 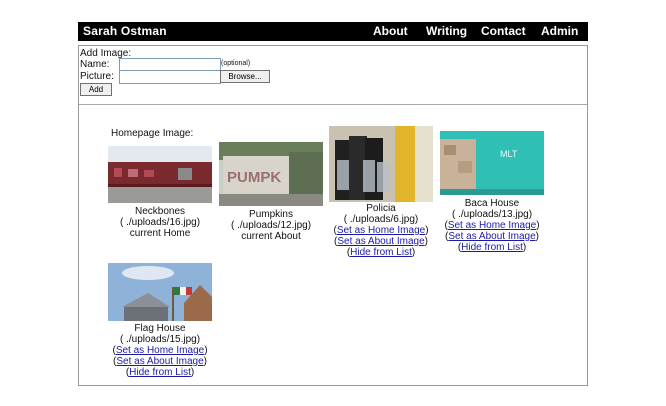 I want to click on picture-file-input, so click(x=170, y=77).